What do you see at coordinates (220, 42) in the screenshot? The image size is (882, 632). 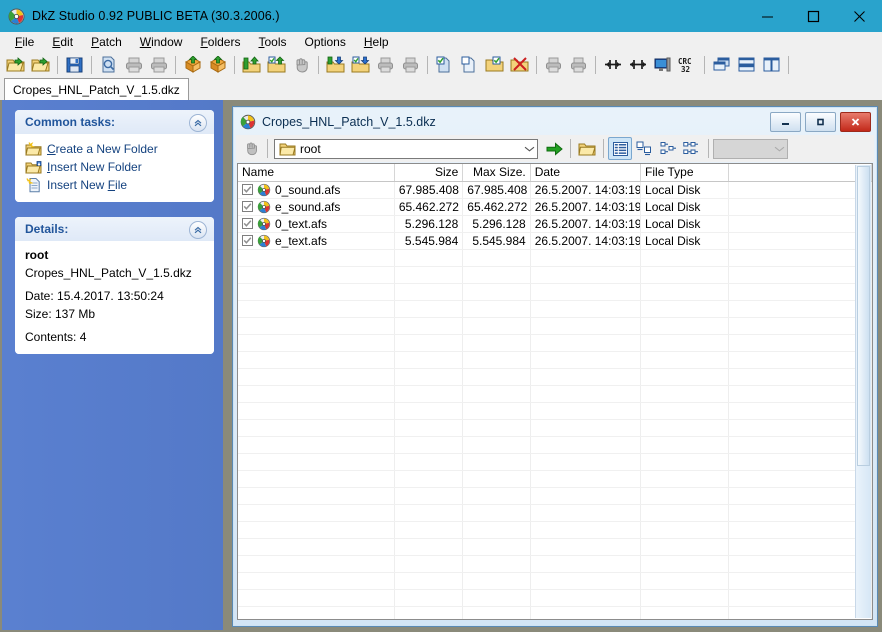 I see `menu-folders: Folders` at bounding box center [220, 42].